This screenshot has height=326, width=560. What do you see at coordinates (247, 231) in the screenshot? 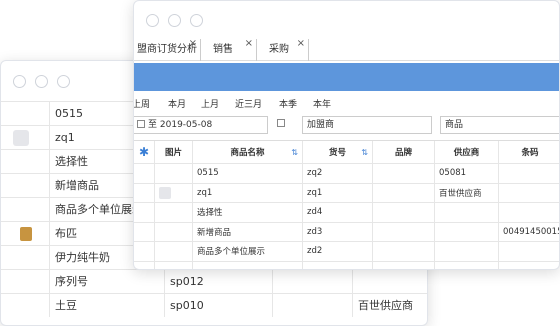
I see `product-name-cell: 新增商品` at bounding box center [247, 231].